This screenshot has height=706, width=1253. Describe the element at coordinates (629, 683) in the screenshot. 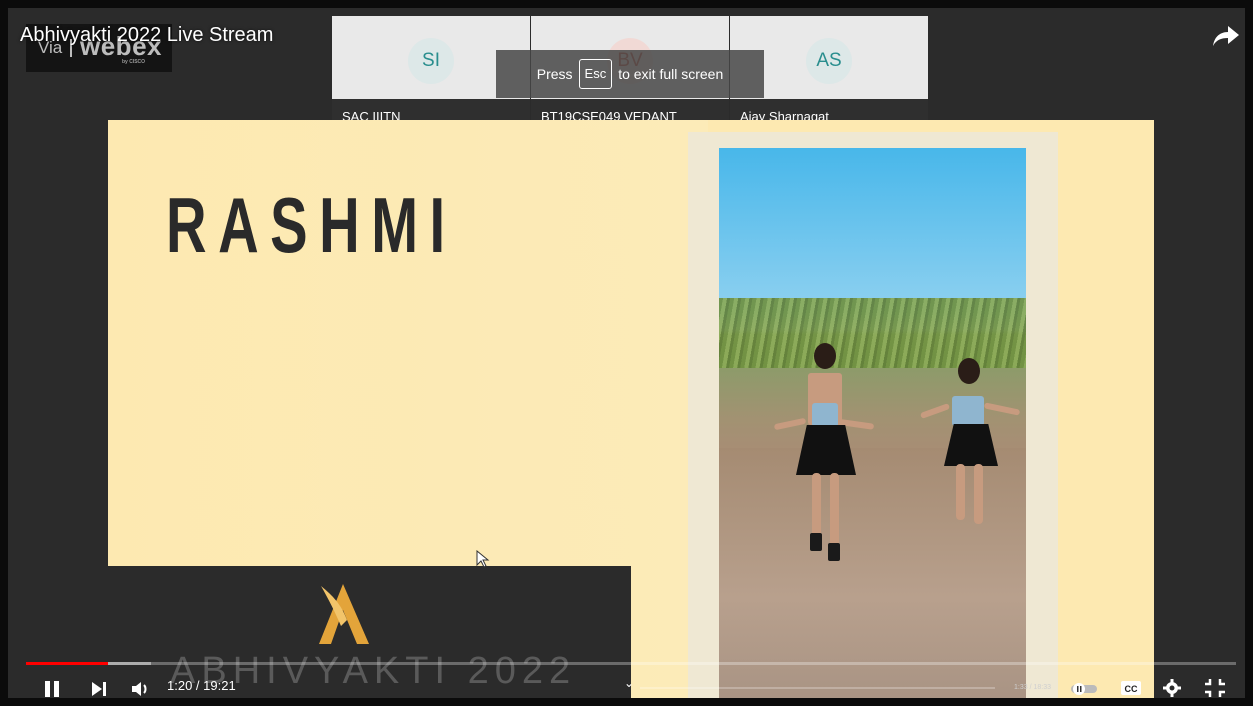

I see `chevron-down-icon: ⌄` at that location.